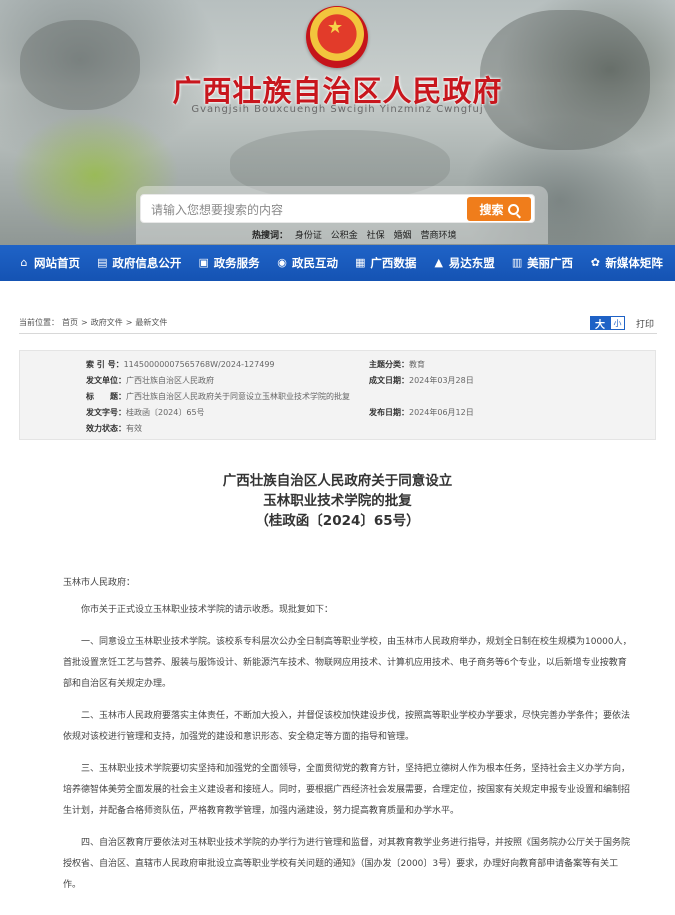  I want to click on hotword-link: 社保, so click(376, 236).